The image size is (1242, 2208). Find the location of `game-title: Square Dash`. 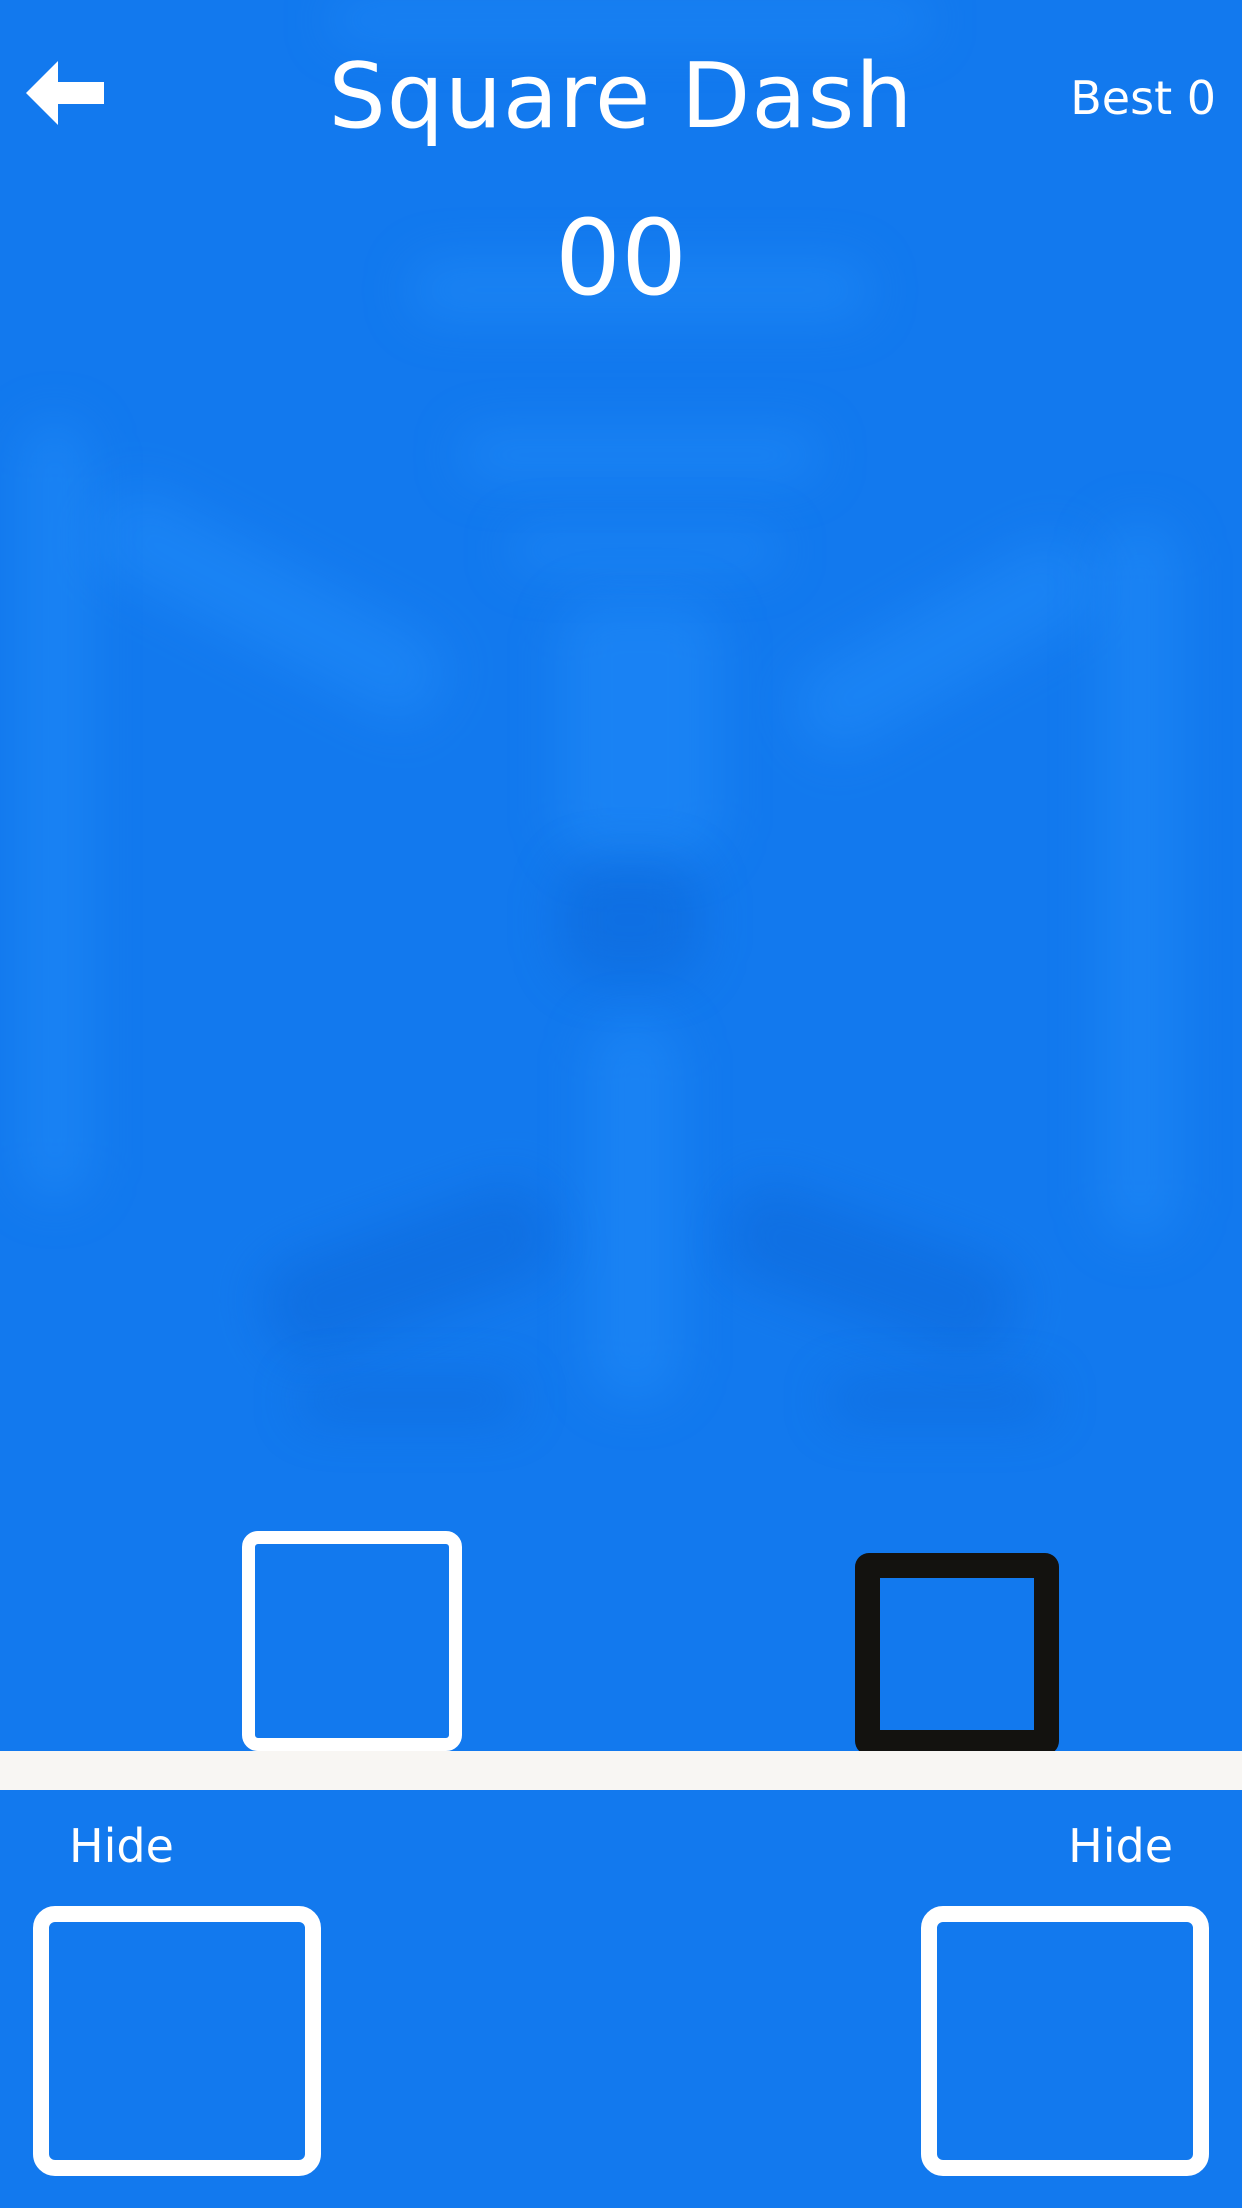

game-title: Square Dash is located at coordinates (621, 96).